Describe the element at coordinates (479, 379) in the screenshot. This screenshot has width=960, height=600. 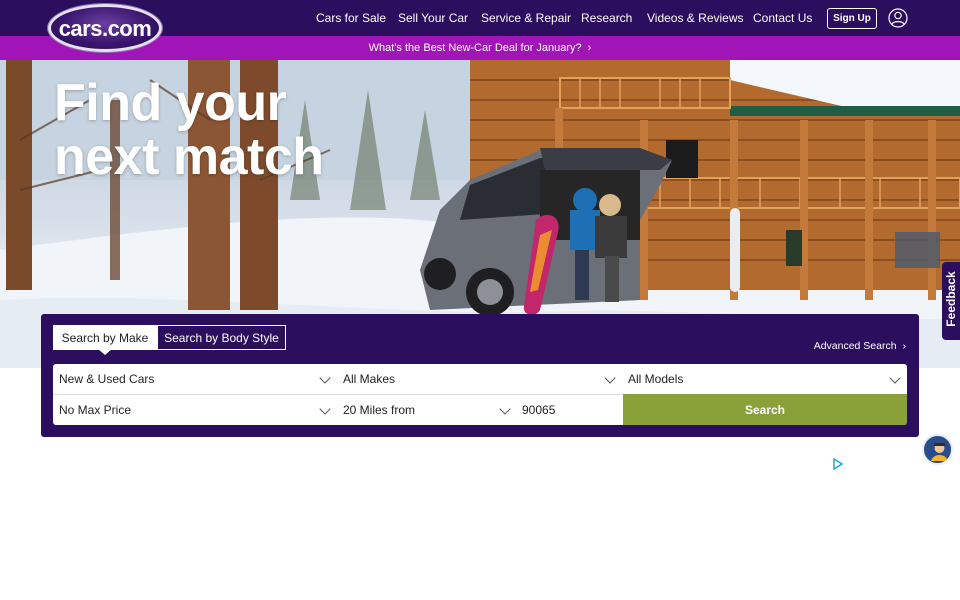
I see `make-select: All Makes` at that location.